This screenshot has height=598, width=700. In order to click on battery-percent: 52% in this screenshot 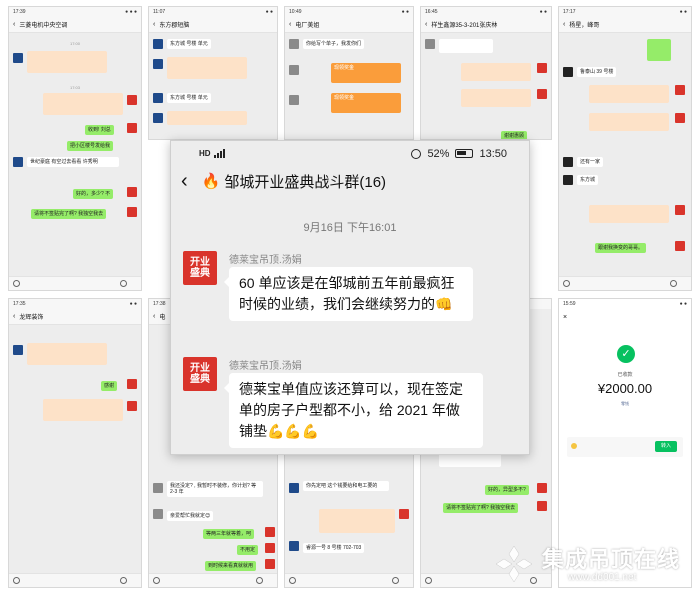, I will do `click(438, 153)`.